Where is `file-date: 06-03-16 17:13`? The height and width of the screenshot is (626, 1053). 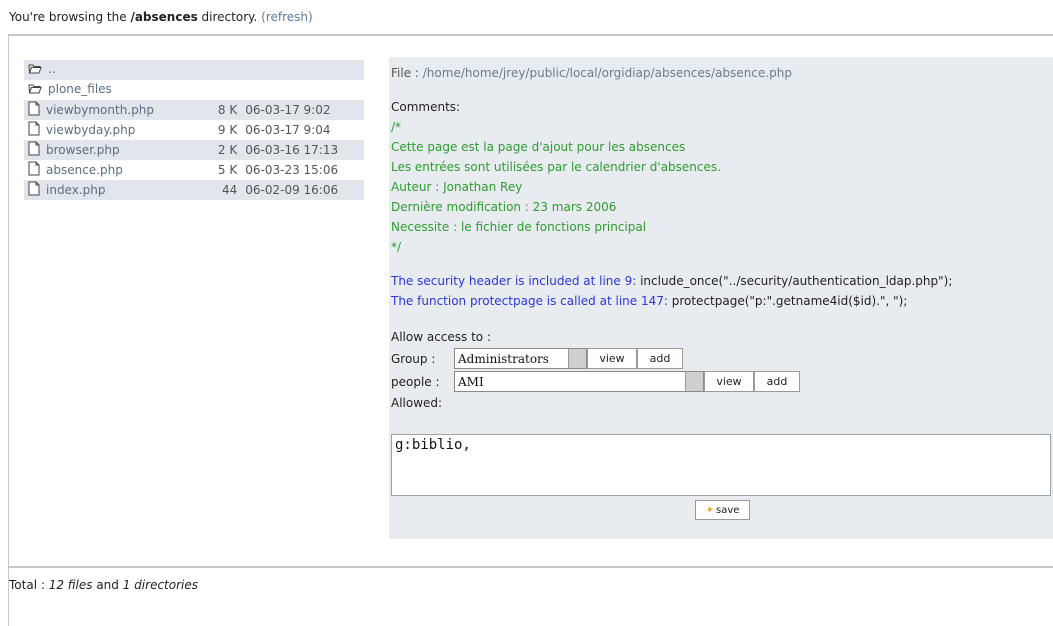 file-date: 06-03-16 17:13 is located at coordinates (302, 150).